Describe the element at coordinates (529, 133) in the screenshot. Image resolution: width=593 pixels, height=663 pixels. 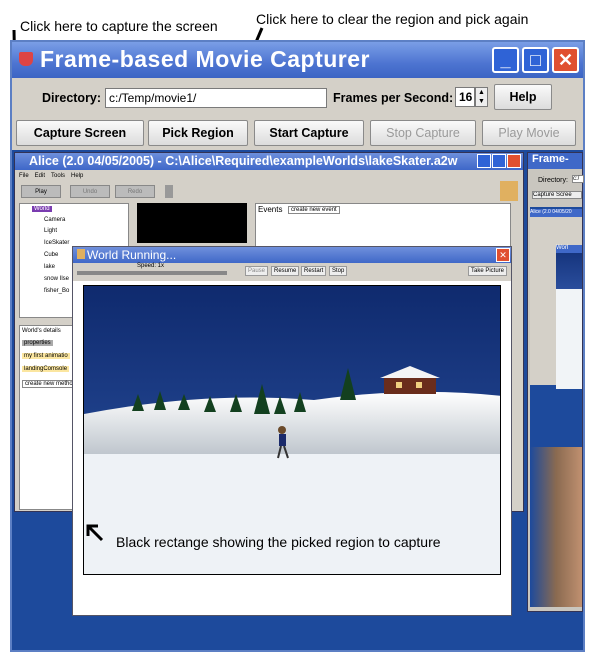
I see `play-movie-button: Play Movie` at that location.